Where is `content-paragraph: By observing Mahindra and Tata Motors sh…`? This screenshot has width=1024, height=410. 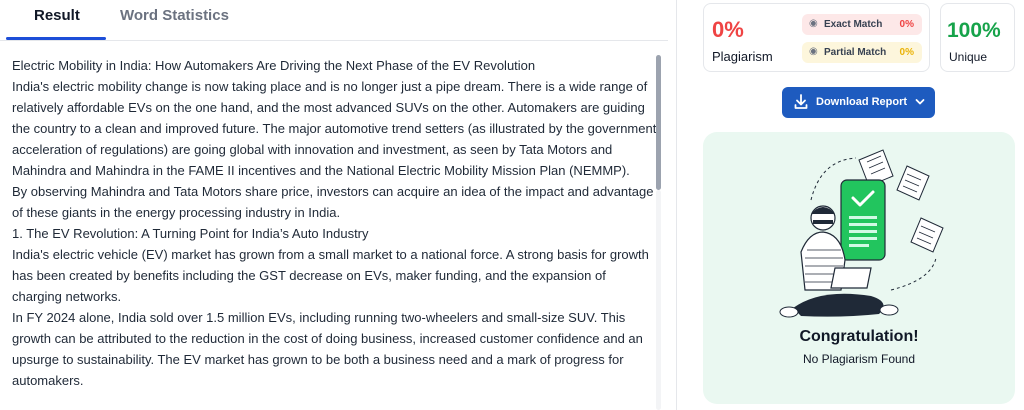 content-paragraph: By observing Mahindra and Tata Motors sh… is located at coordinates (333, 202).